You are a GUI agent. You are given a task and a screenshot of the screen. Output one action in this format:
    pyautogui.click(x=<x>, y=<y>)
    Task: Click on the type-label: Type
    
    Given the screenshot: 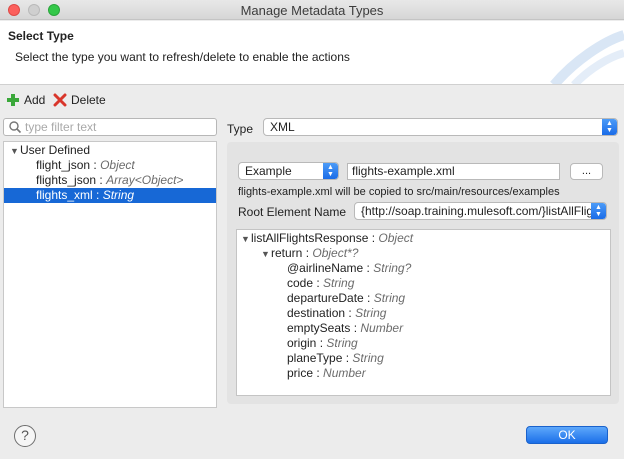 What is the action you would take?
    pyautogui.click(x=240, y=129)
    